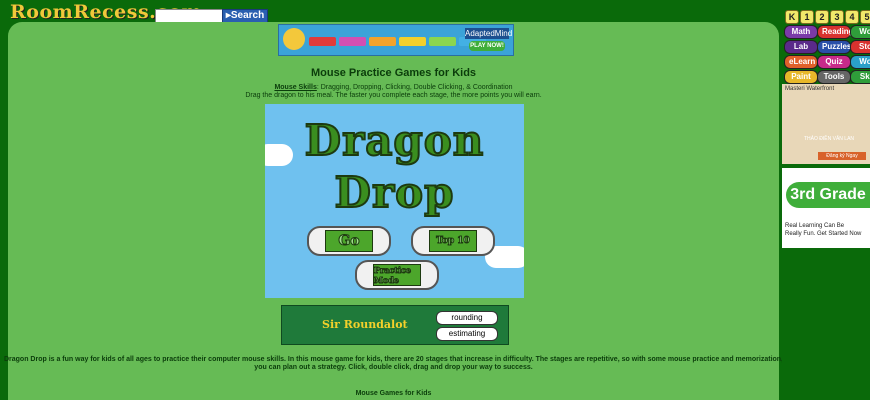 Image resolution: width=870 pixels, height=400 pixels. What do you see at coordinates (865, 17) in the screenshot?
I see `grade-5-button: 5` at bounding box center [865, 17].